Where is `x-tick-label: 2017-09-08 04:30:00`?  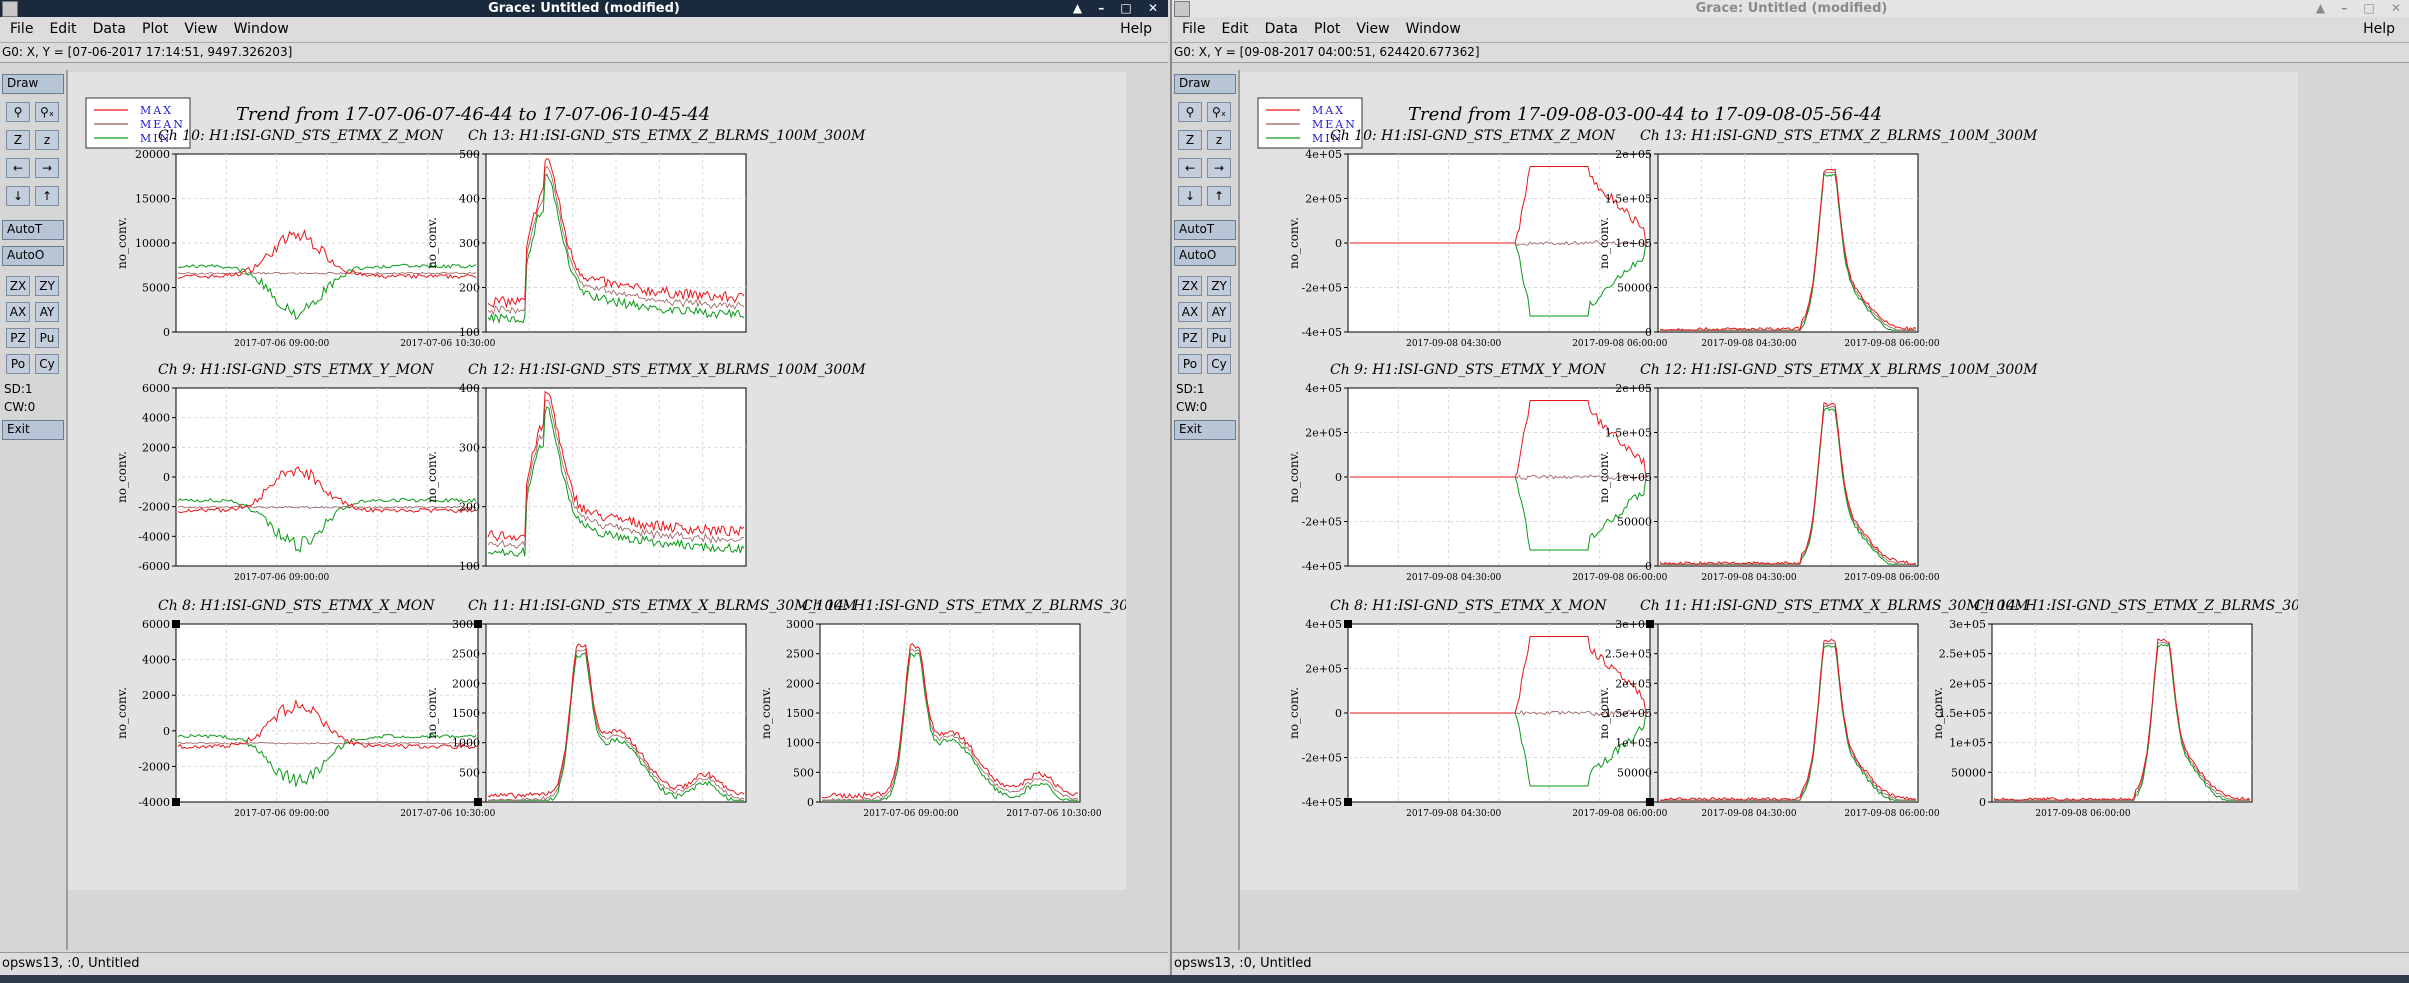
x-tick-label: 2017-09-08 04:30:00 is located at coordinates (1453, 344).